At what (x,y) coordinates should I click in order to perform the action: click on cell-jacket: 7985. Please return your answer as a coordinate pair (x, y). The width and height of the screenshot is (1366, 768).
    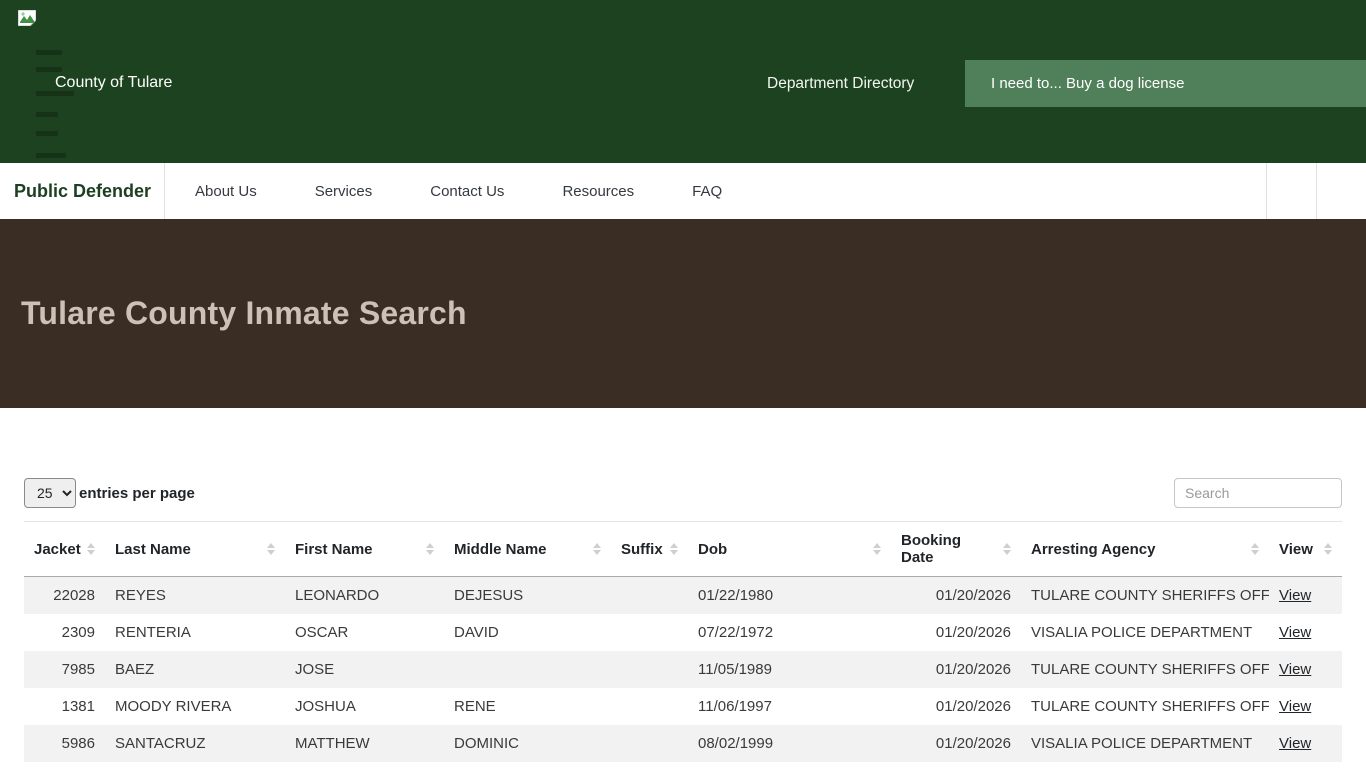
    Looking at the image, I should click on (78, 669).